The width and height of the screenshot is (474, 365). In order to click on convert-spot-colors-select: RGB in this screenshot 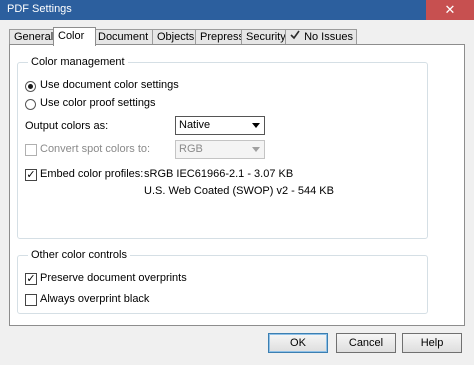, I will do `click(220, 149)`.